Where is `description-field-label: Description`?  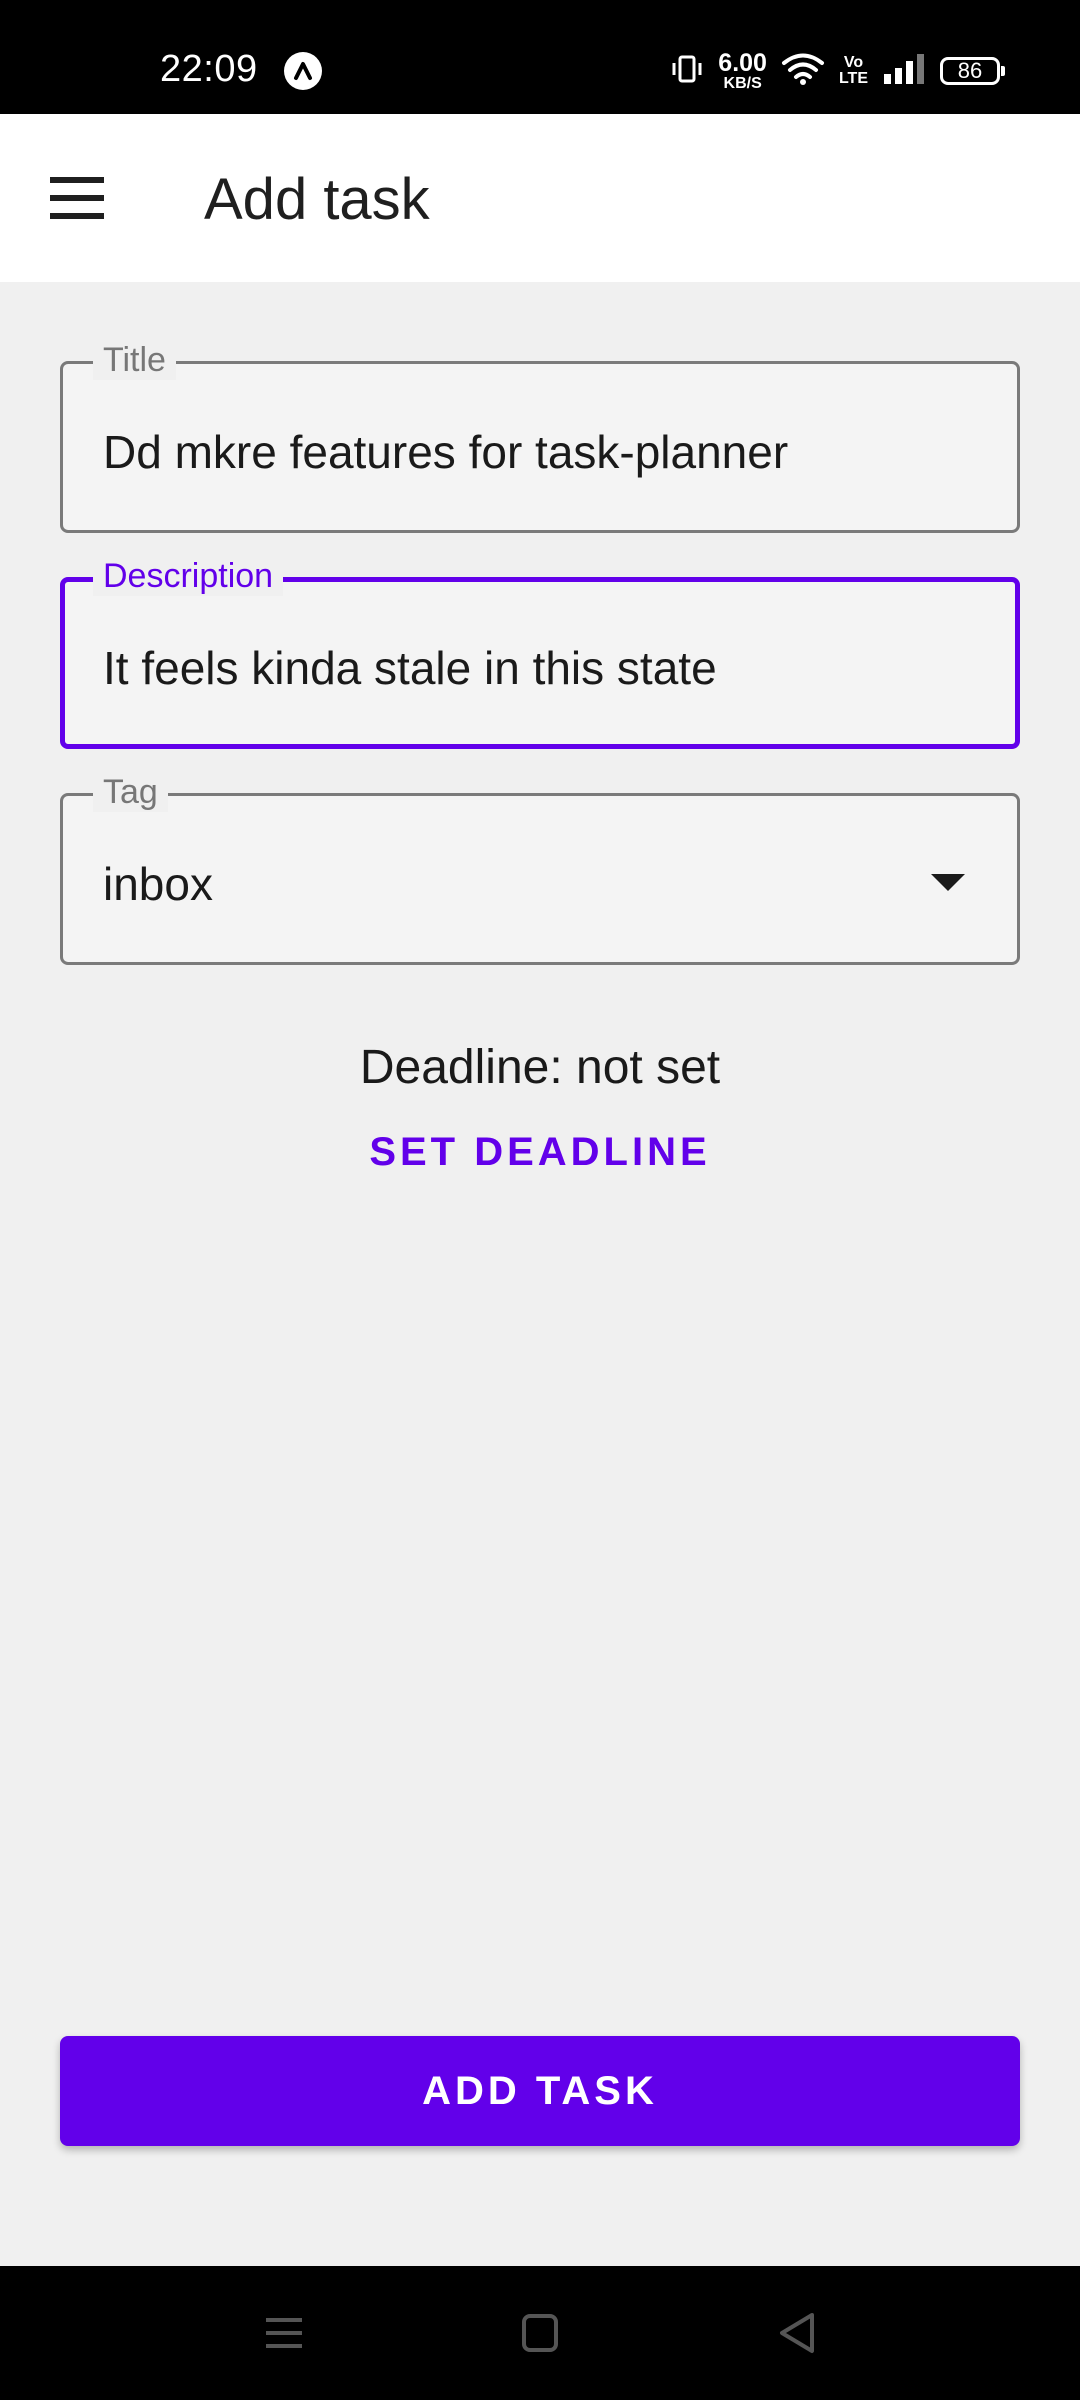
description-field-label: Description is located at coordinates (188, 576).